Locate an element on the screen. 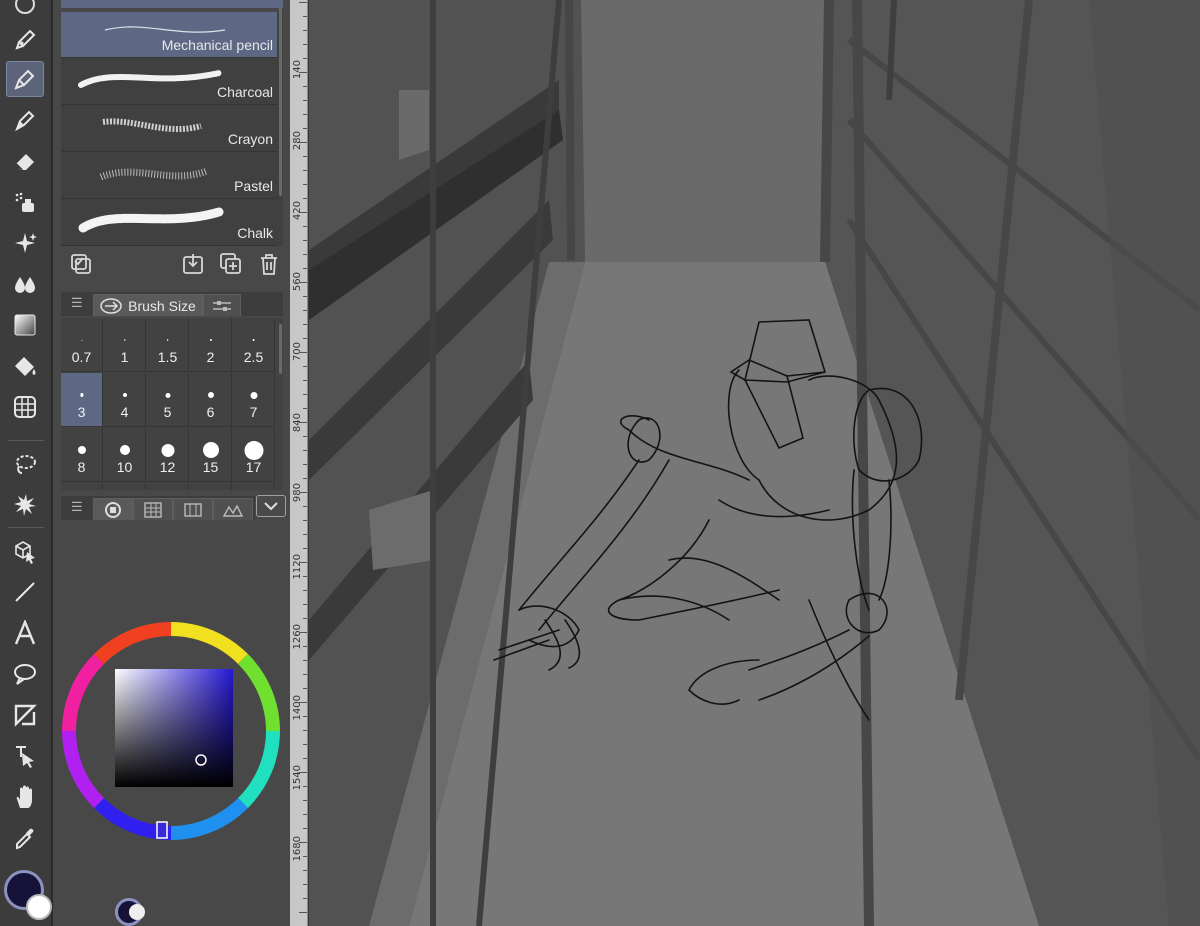 The image size is (1200, 926). tab-color-wheel is located at coordinates (113, 509).